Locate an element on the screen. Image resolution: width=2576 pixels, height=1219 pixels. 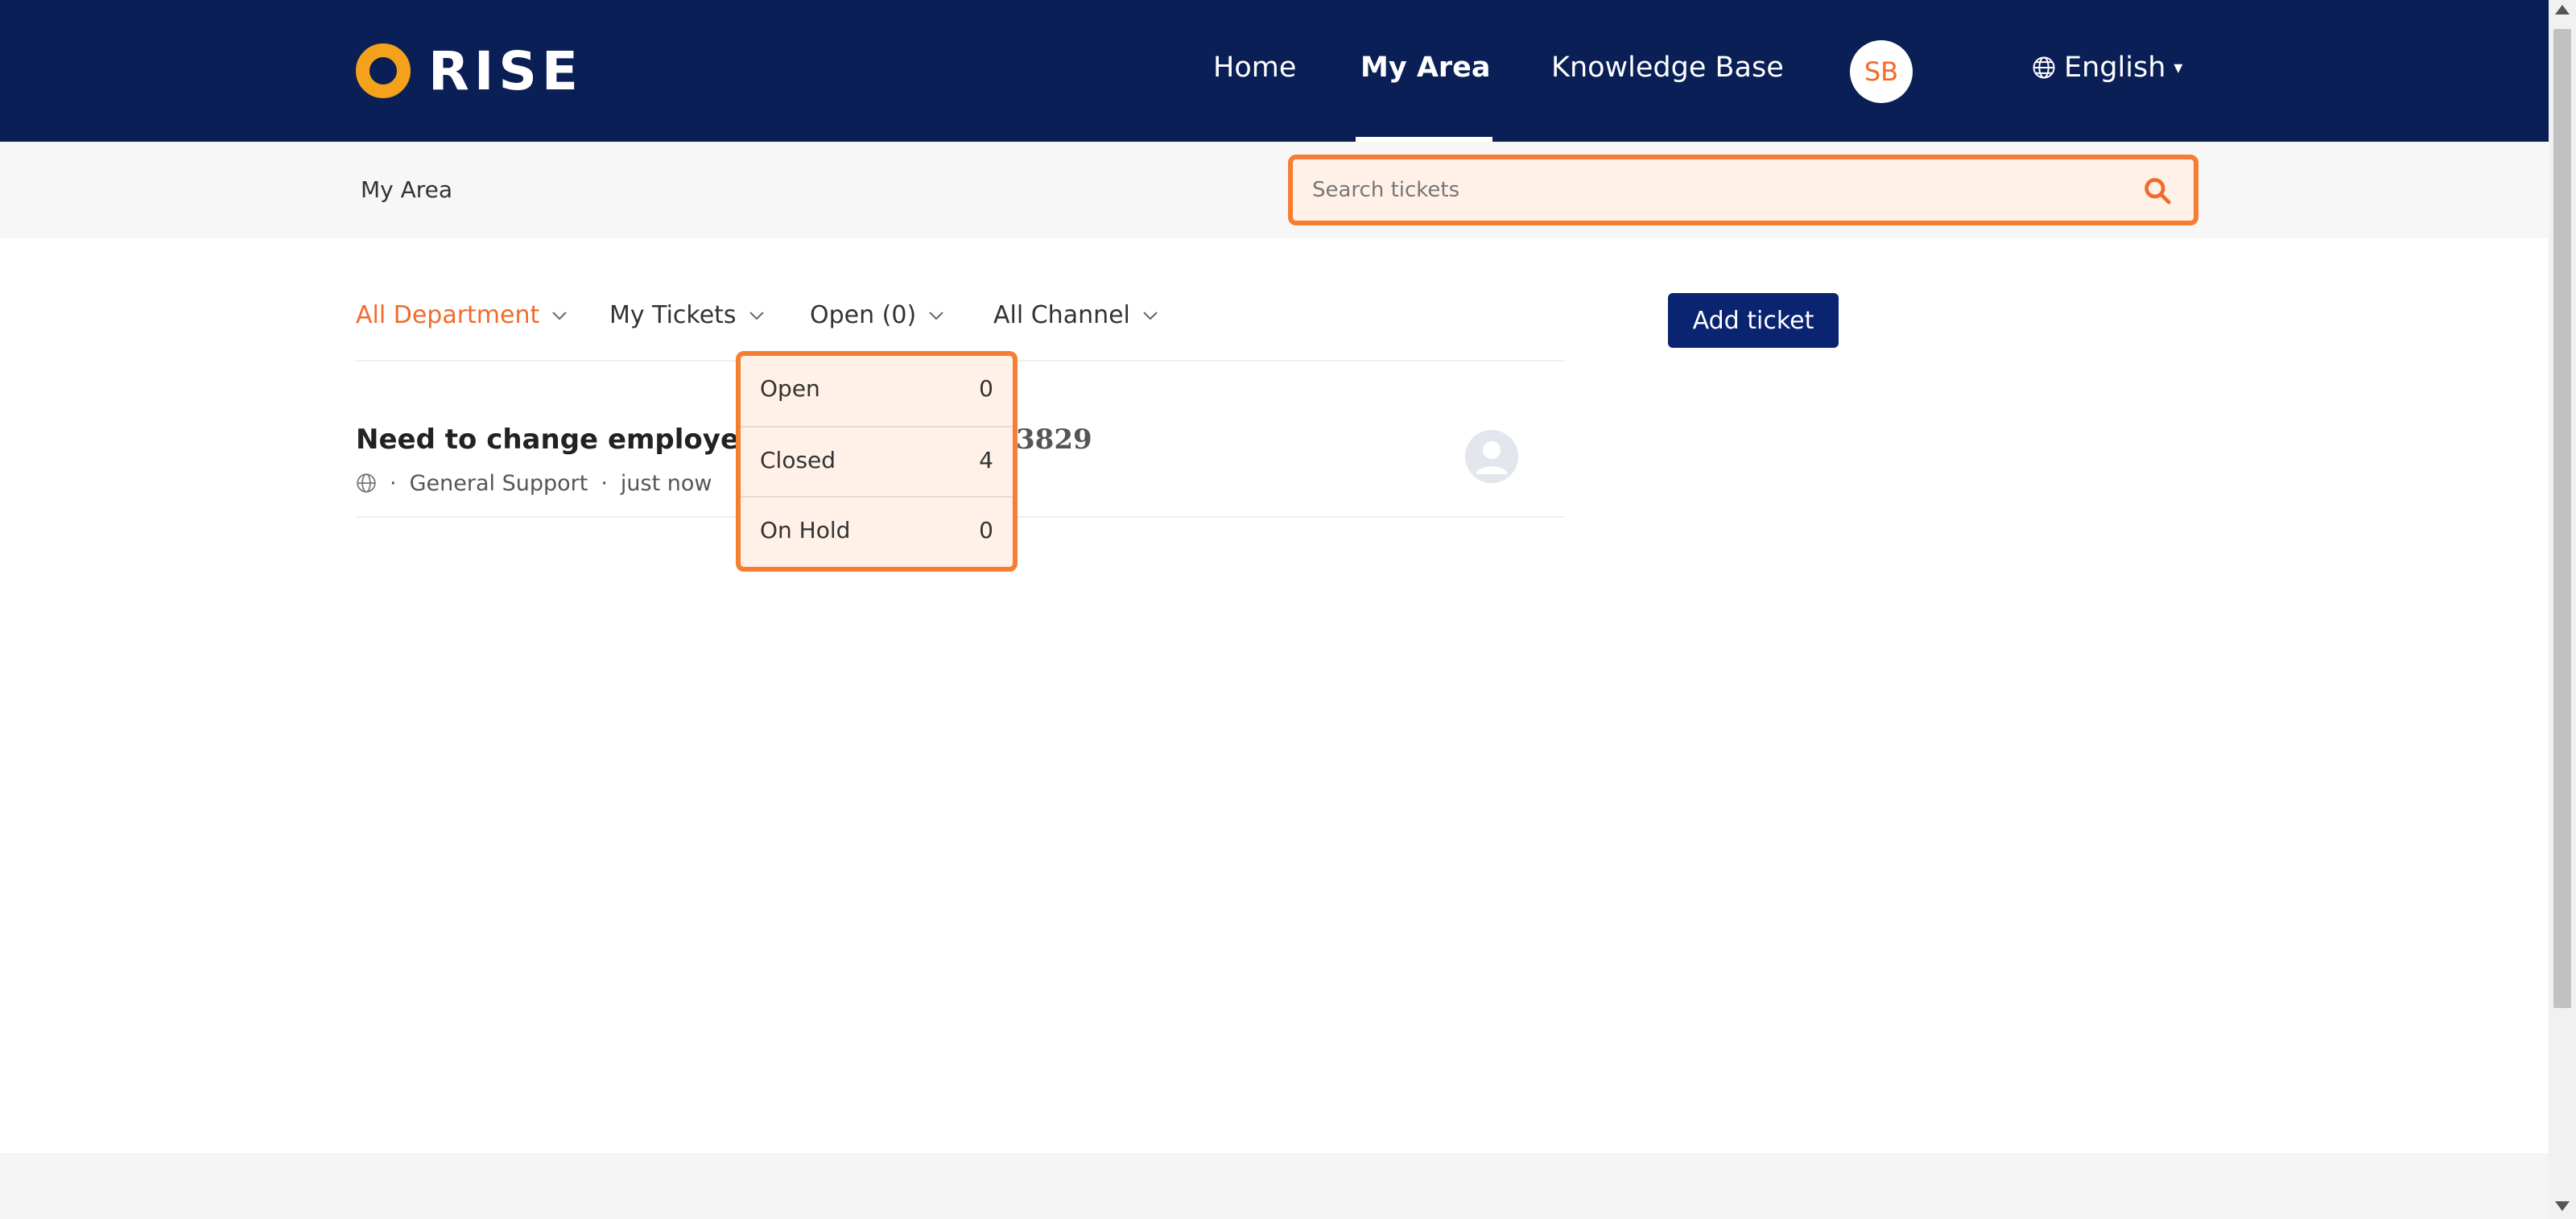
status-option-closed: Closed 4 is located at coordinates (877, 461).